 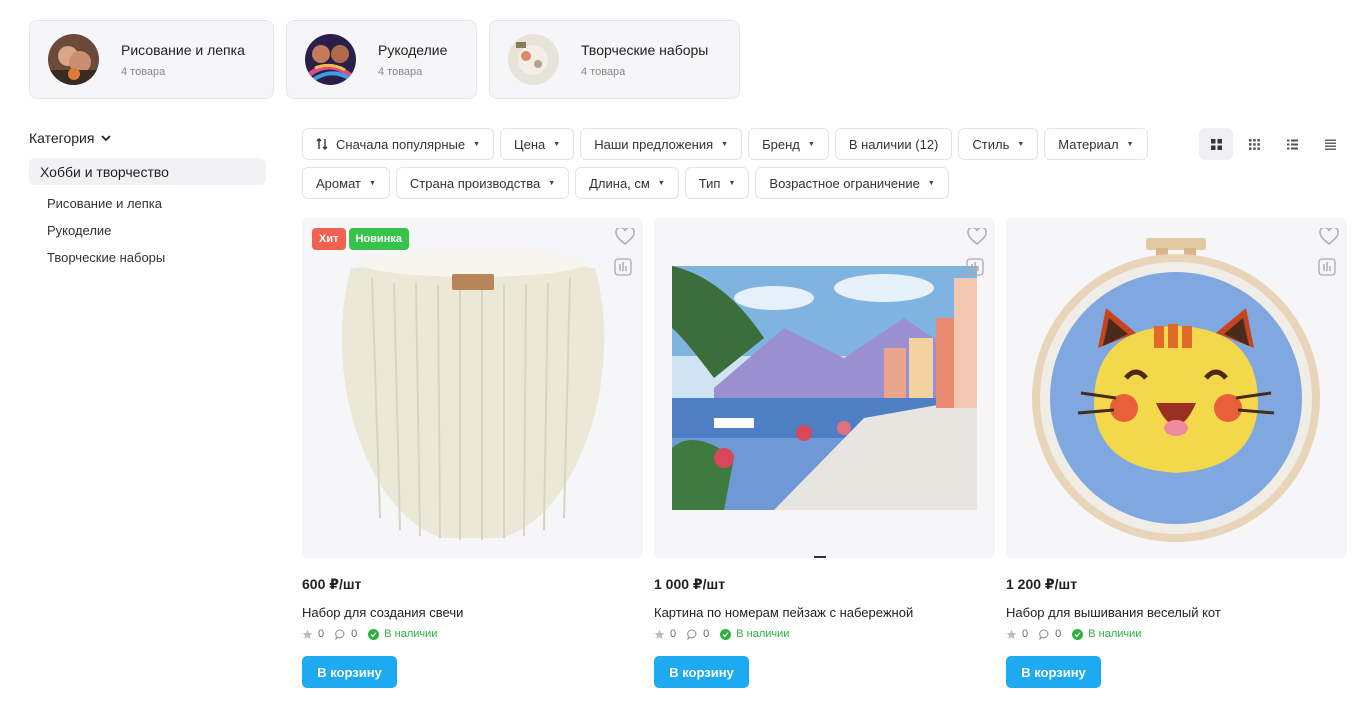 I want to click on filter-label: Наши предложения, so click(x=654, y=144).